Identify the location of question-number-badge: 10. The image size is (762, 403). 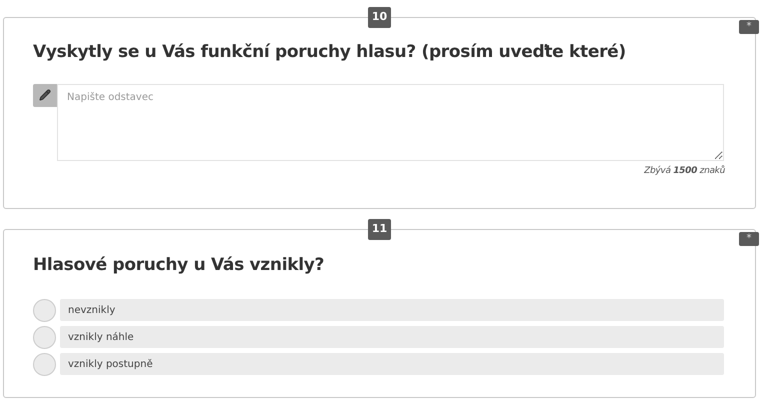
(379, 17).